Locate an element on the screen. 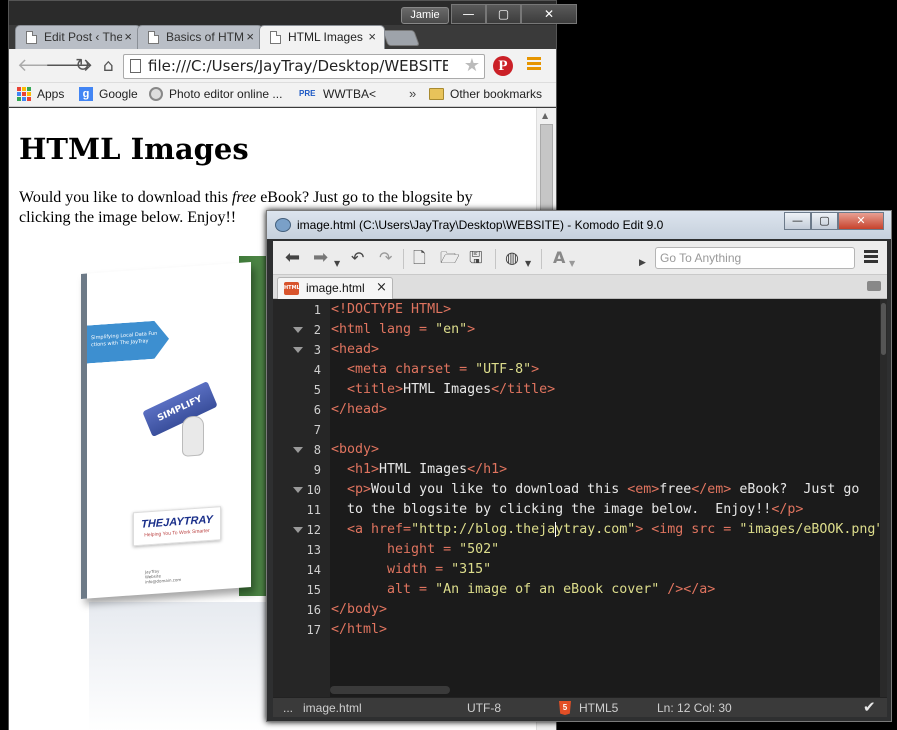 Image resolution: width=897 pixels, height=730 pixels. code-line-3: <head> is located at coordinates (355, 349).